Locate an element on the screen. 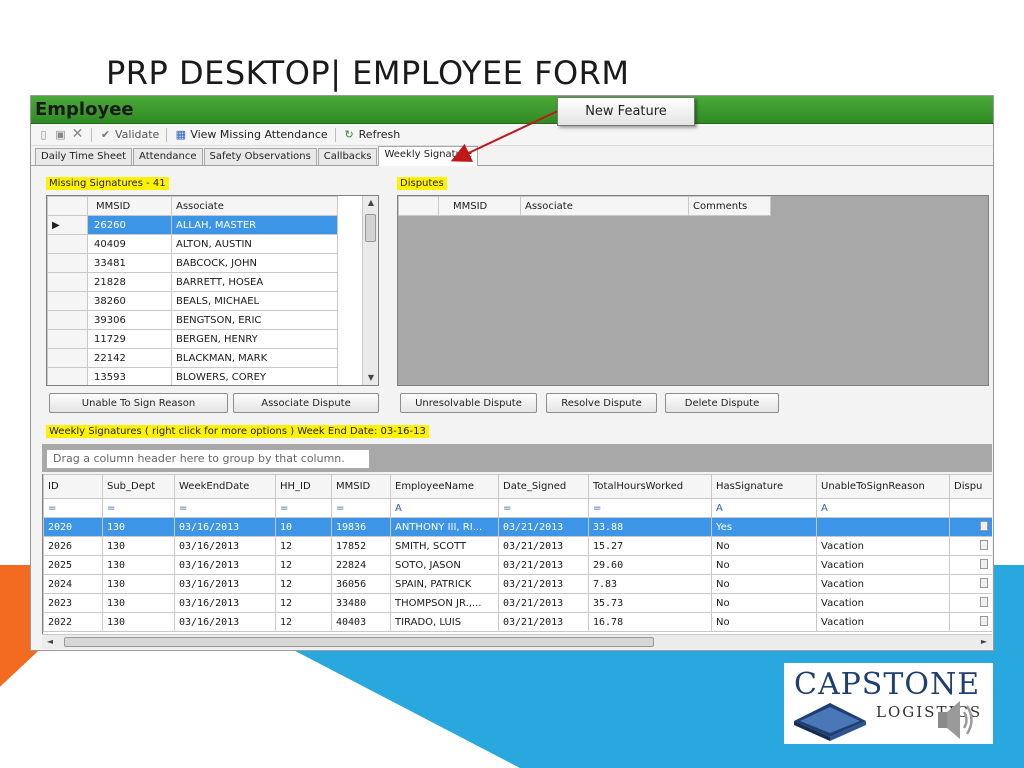  scroll-right-icon: ► is located at coordinates (984, 641).